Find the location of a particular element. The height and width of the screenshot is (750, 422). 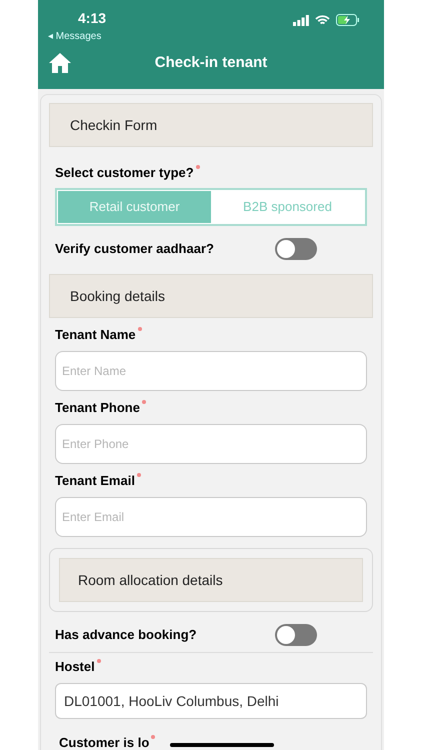

back-link: ◂ Messages is located at coordinates (75, 36).